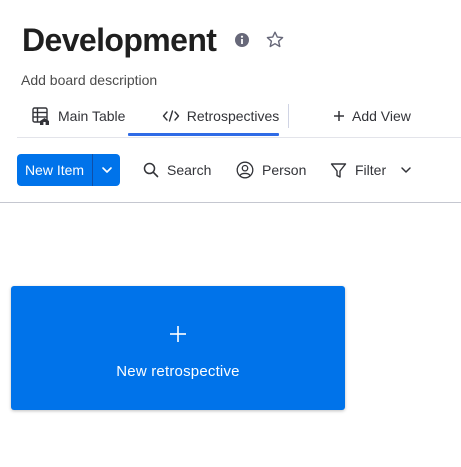 The height and width of the screenshot is (467, 461). What do you see at coordinates (119, 40) in the screenshot?
I see `board-title: Development` at bounding box center [119, 40].